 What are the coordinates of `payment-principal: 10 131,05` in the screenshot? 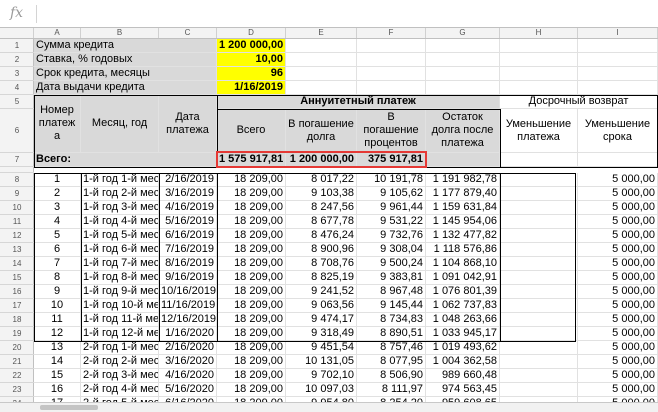 It's located at (321, 362).